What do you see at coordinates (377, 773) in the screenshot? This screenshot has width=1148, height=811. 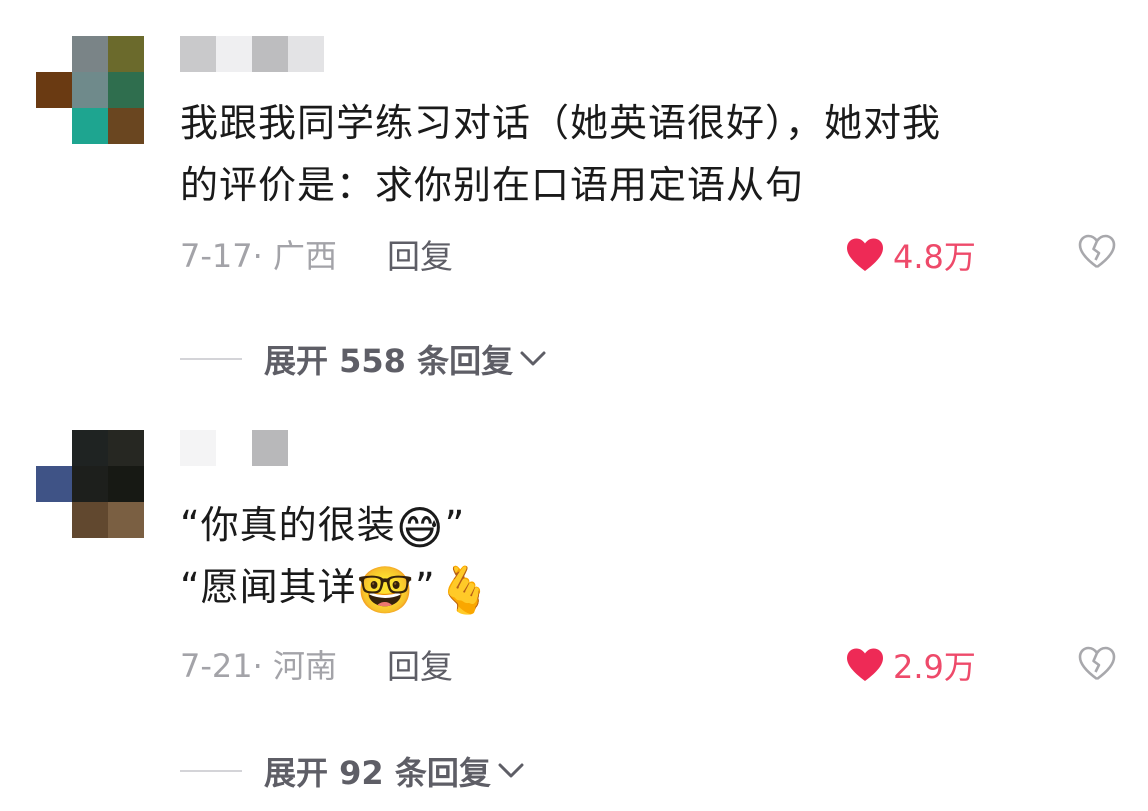 I see `expand-replies-label: 展开 92 条回复` at bounding box center [377, 773].